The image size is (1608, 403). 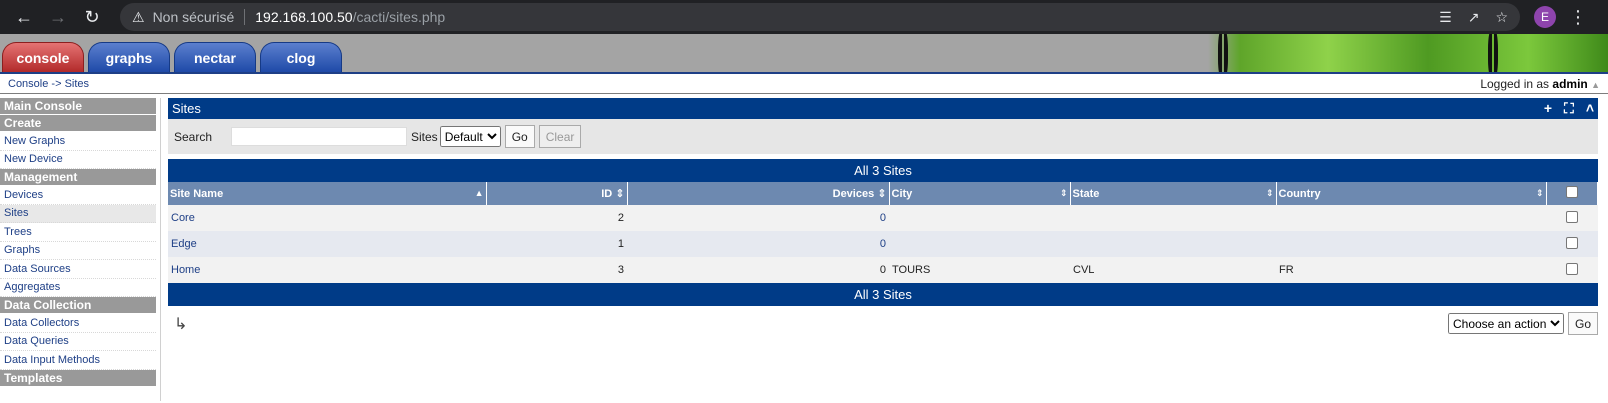 What do you see at coordinates (424, 136) in the screenshot?
I see `sites-label: Sites` at bounding box center [424, 136].